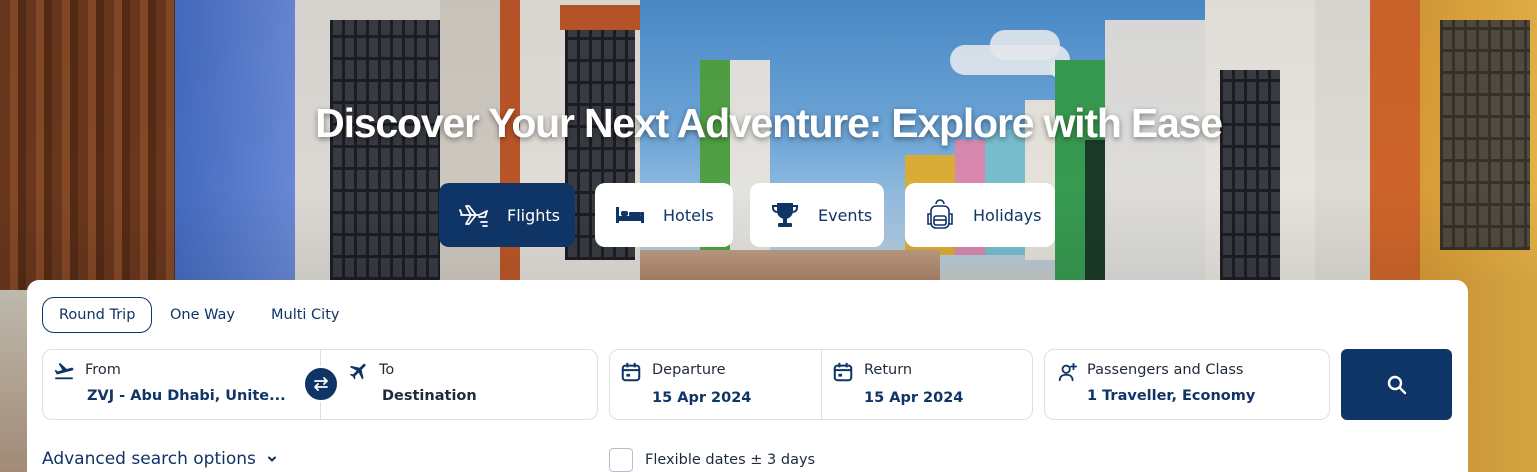 Image resolution: width=1537 pixels, height=472 pixels. I want to click on tab-hotels: Hotels, so click(664, 215).